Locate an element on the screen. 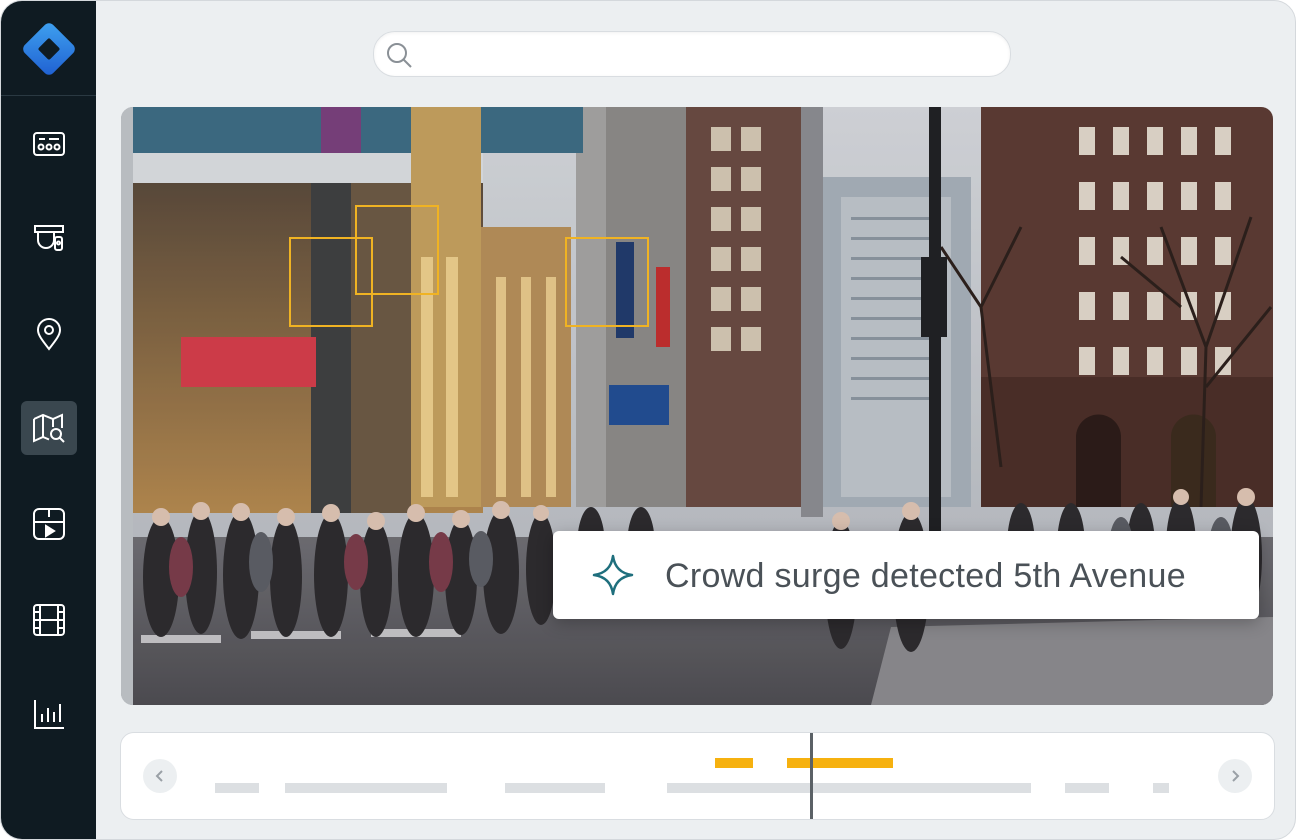  playhead is located at coordinates (811, 776).